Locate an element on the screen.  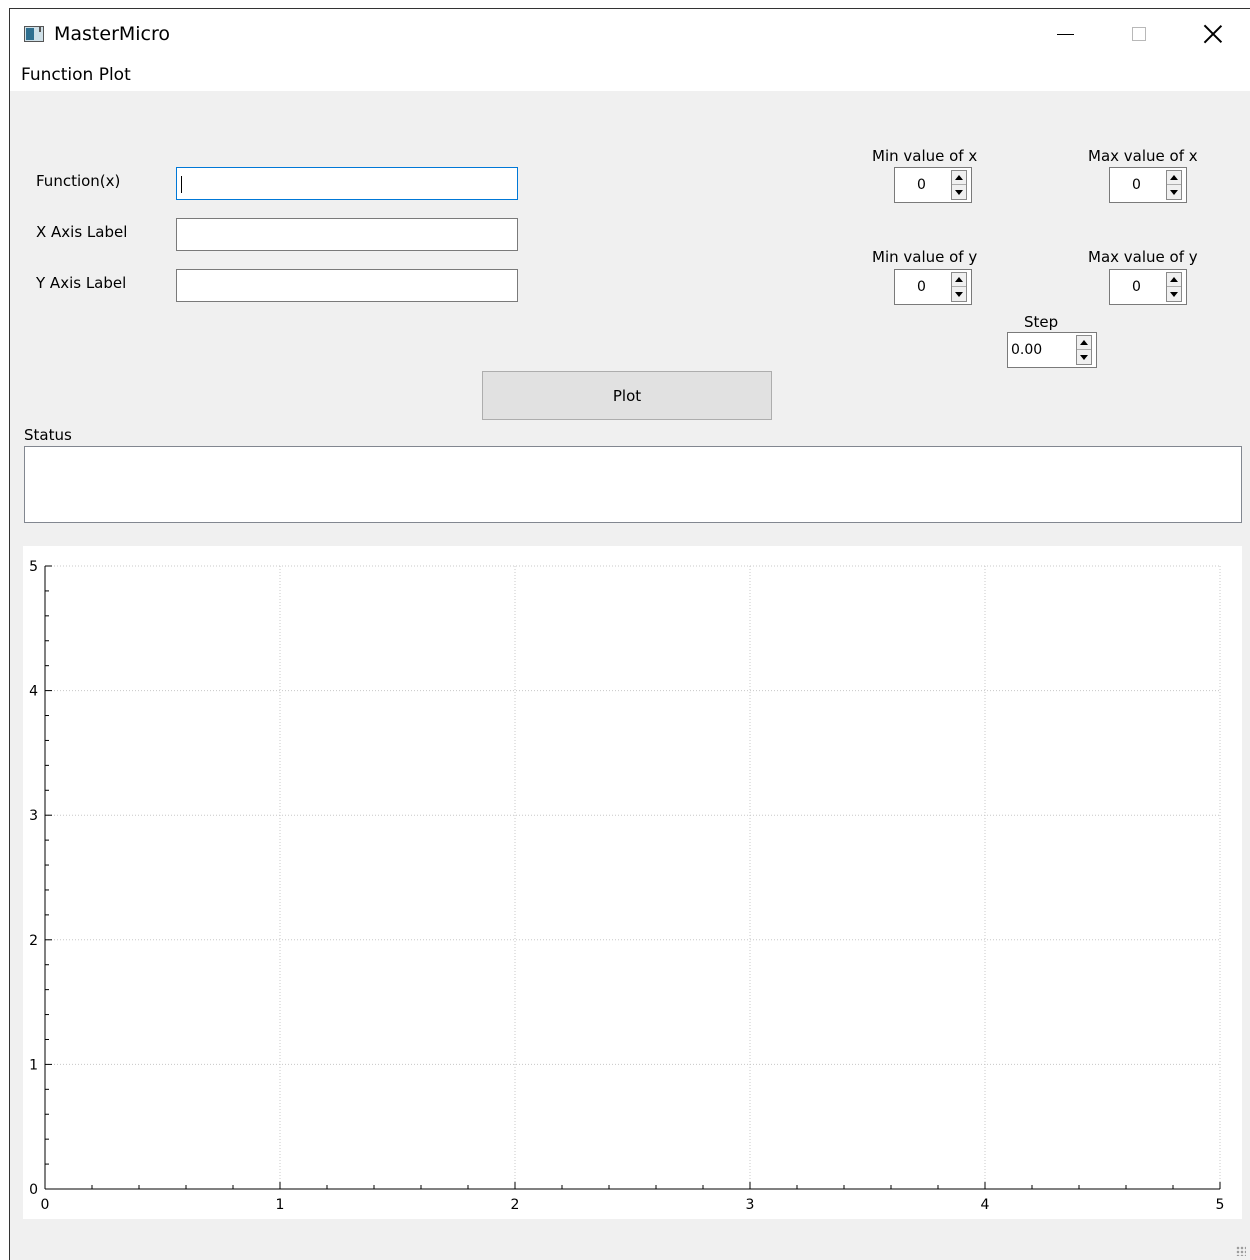
window-title: MasterMicro is located at coordinates (112, 34).